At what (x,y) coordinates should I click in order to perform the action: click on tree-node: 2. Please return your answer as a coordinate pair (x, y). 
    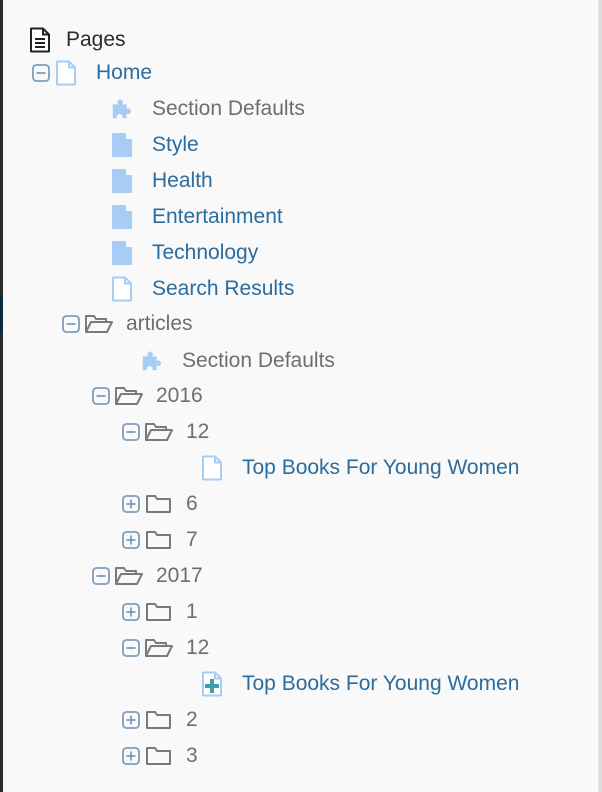
    Looking at the image, I should click on (160, 720).